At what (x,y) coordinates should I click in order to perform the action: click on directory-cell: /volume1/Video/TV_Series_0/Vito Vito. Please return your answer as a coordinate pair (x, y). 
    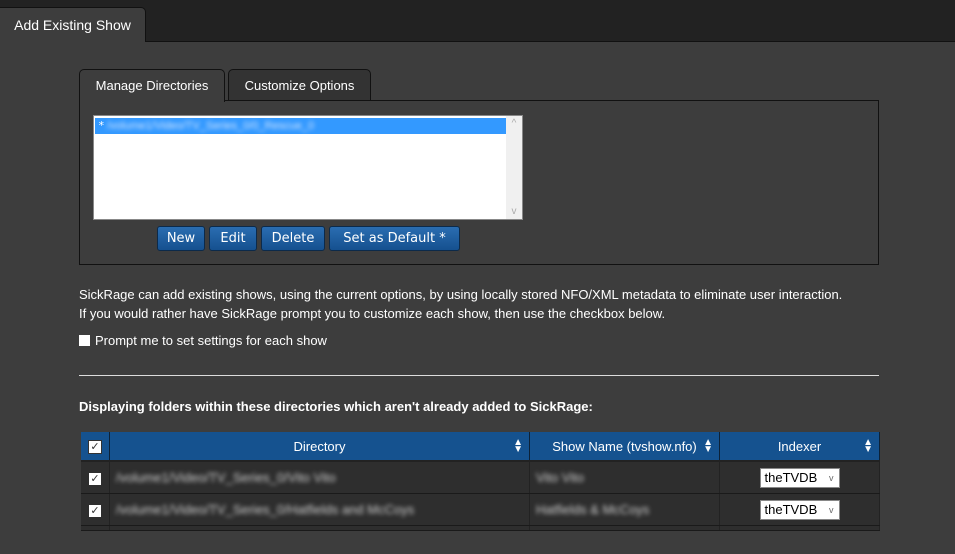
    Looking at the image, I should click on (319, 477).